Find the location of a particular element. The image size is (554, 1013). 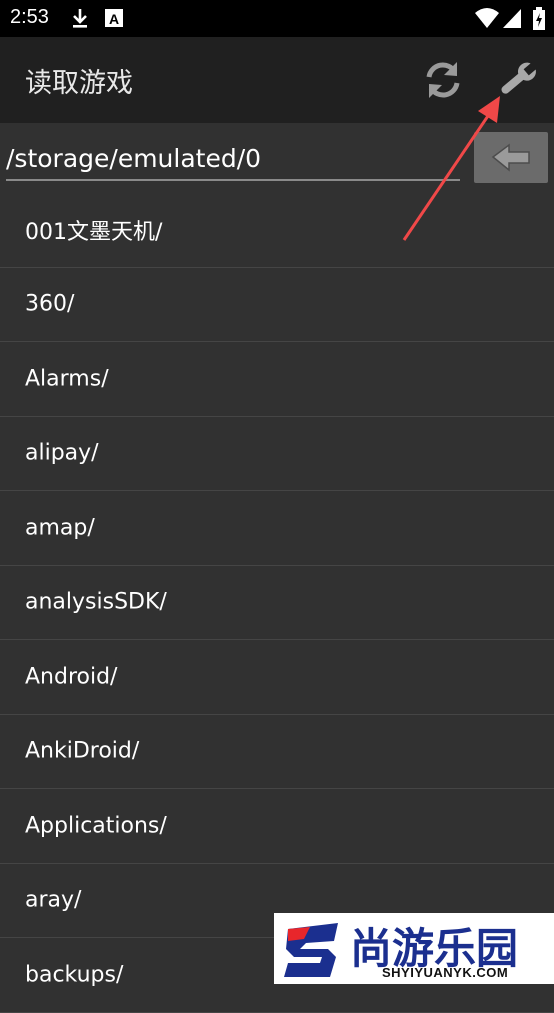

list-item: AnkiDroid/ is located at coordinates (277, 752).